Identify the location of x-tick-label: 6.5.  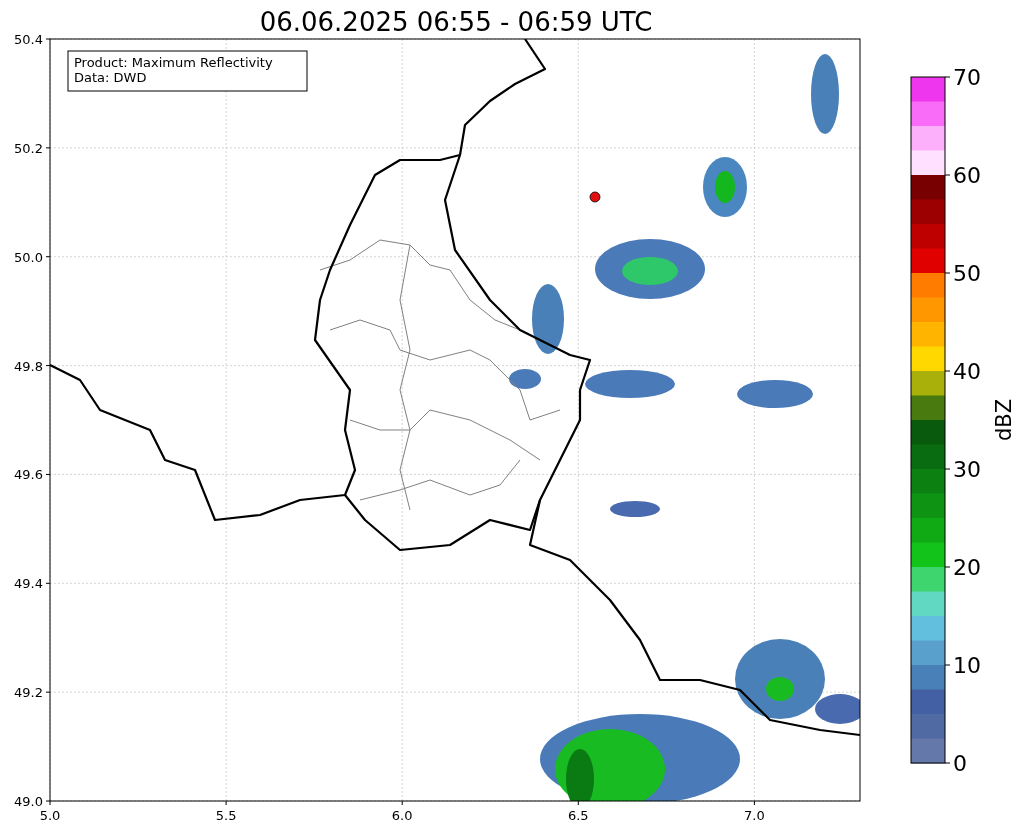
(578, 815).